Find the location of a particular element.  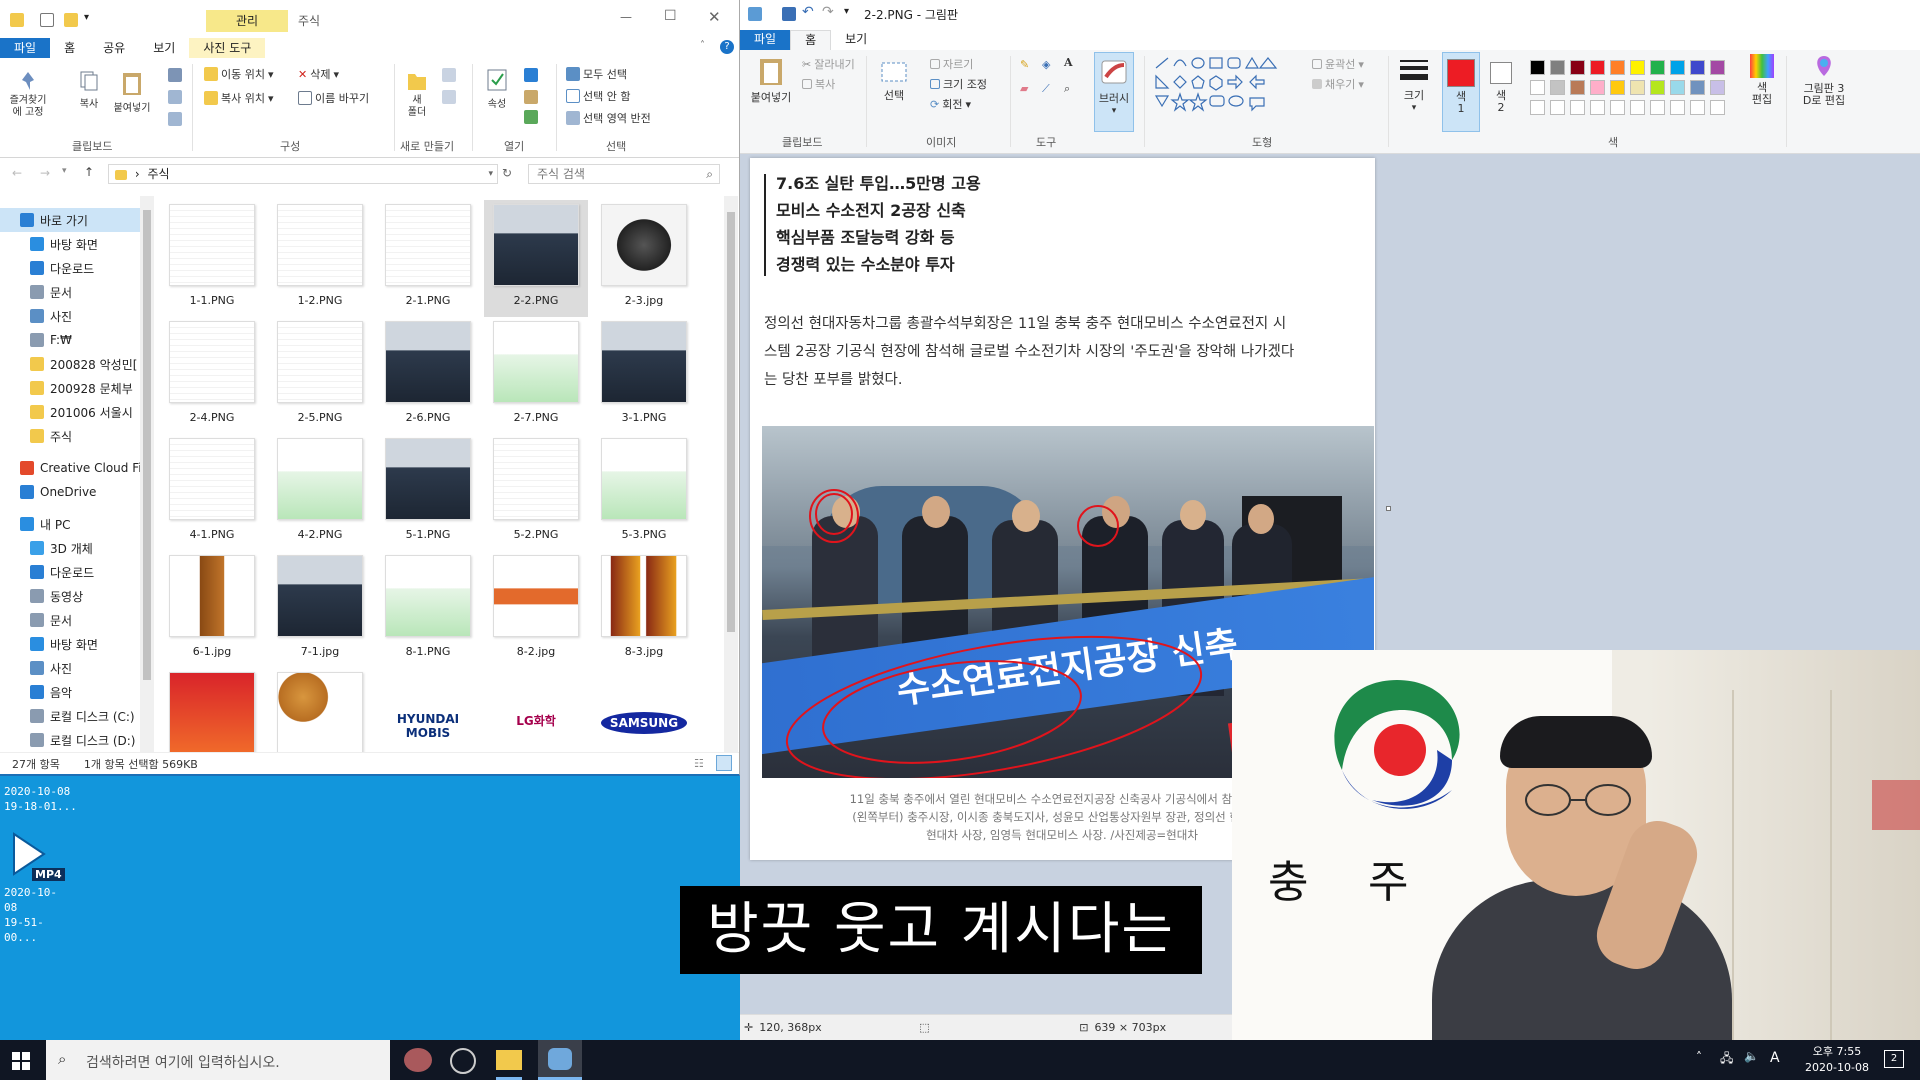

address-input: › 주식 ▾ is located at coordinates (303, 174).